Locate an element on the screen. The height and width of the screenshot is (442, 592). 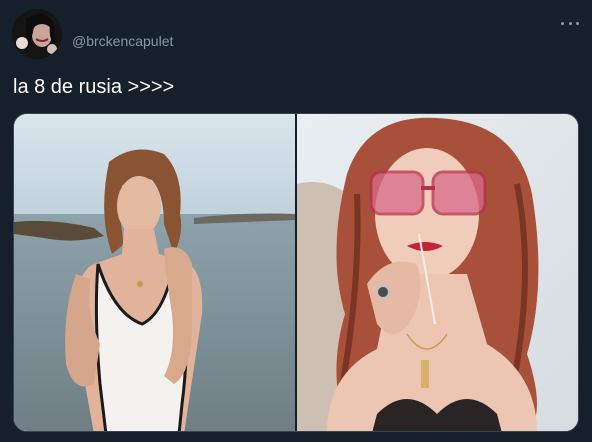
more-options-icon is located at coordinates (570, 23).